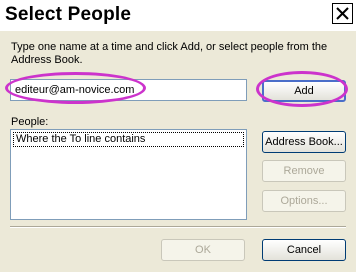 The image size is (356, 272). Describe the element at coordinates (178, 227) in the screenshot. I see `separator` at that location.